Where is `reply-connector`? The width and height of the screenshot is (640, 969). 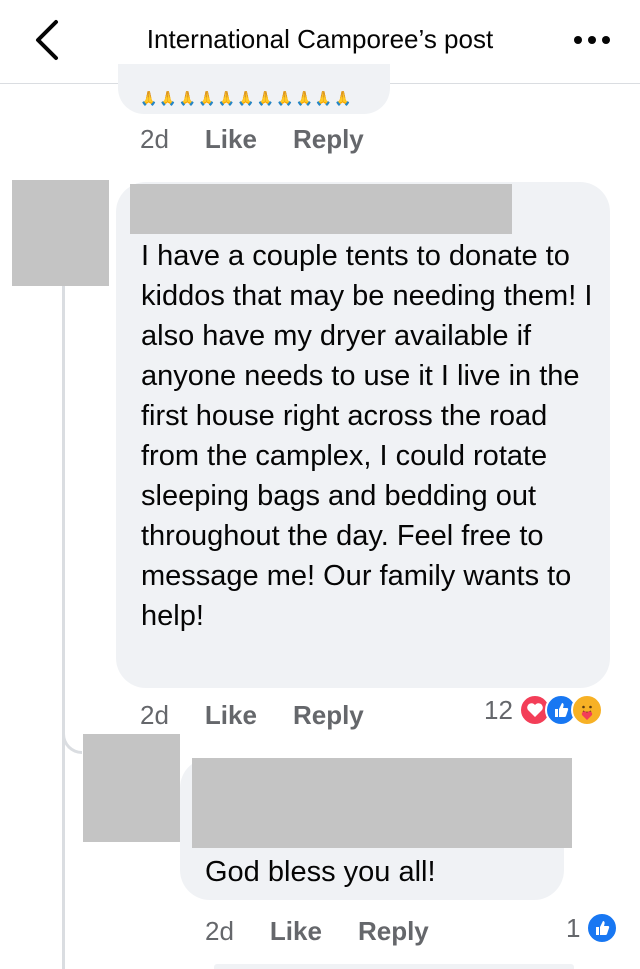 reply-connector is located at coordinates (72, 722).